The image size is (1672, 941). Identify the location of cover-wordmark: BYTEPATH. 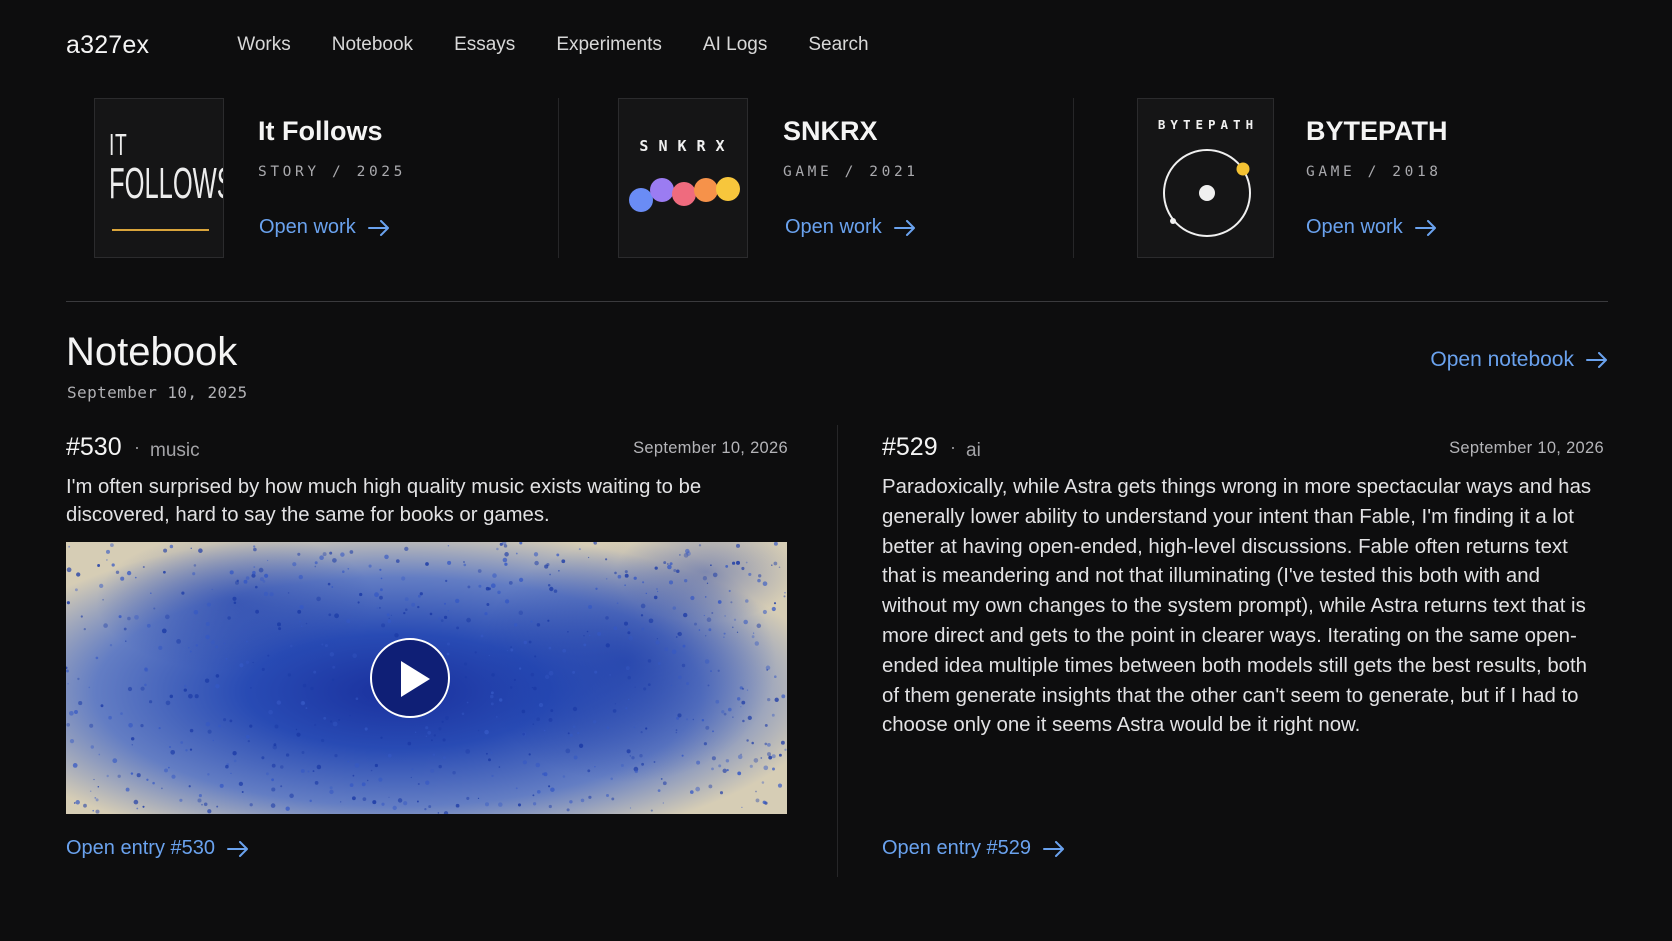
(1208, 124).